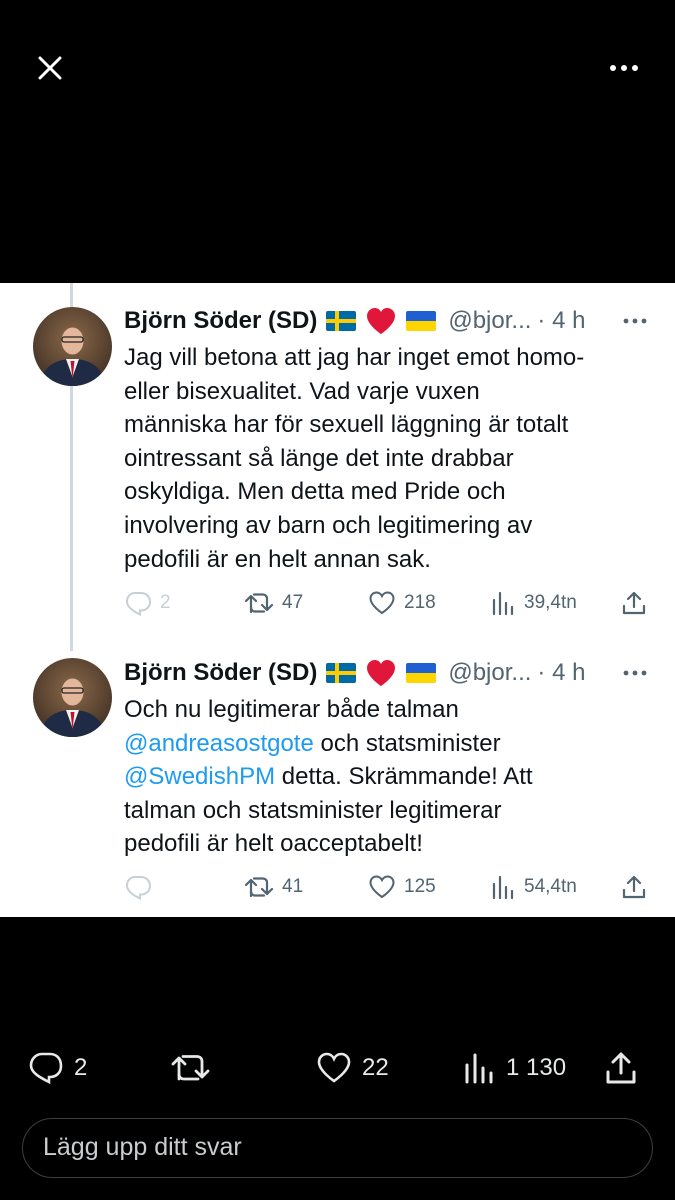  Describe the element at coordinates (273, 844) in the screenshot. I see `tweet-text-line: pedofili är helt oacceptabelt!` at that location.